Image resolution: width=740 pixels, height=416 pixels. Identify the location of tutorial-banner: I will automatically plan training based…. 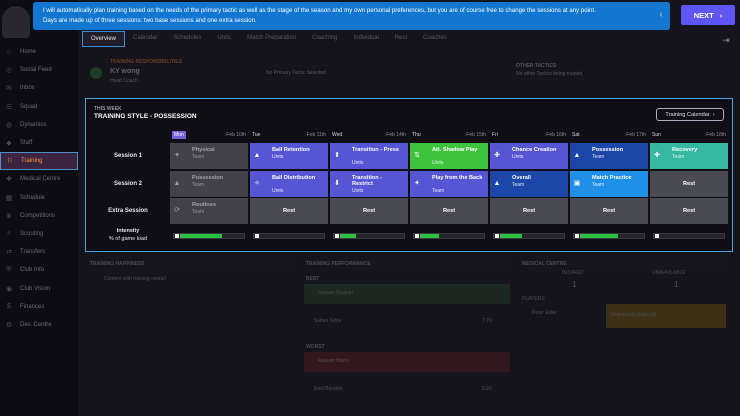
(351, 16).